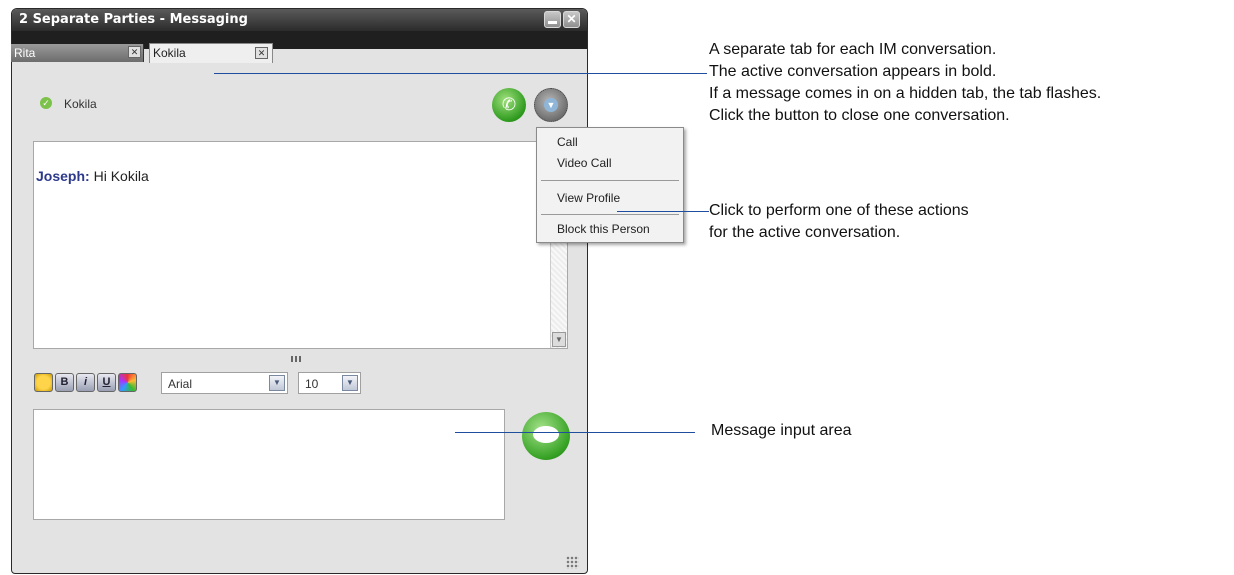 The height and width of the screenshot is (575, 1234). Describe the element at coordinates (127, 382) in the screenshot. I see `text-color-button` at that location.